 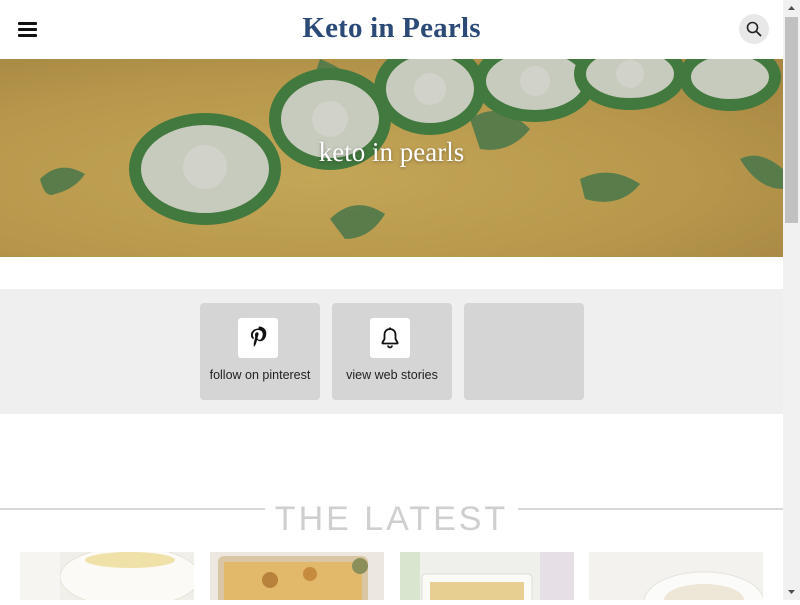 What do you see at coordinates (392, 375) in the screenshot?
I see `web-stories-link-label: view web stories` at bounding box center [392, 375].